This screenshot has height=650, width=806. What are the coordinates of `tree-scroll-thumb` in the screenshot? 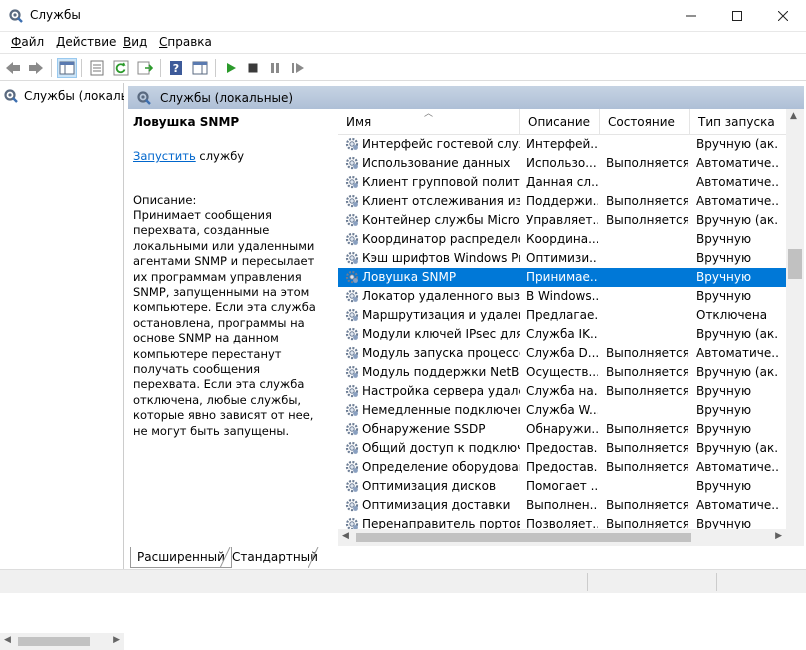 It's located at (54, 641).